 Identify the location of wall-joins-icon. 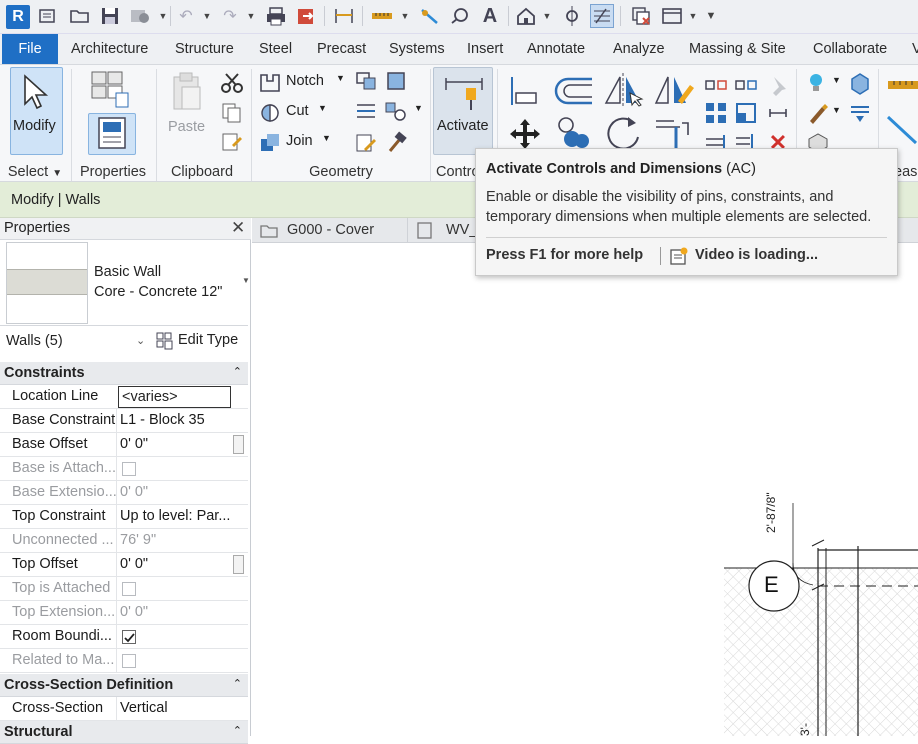
(366, 81).